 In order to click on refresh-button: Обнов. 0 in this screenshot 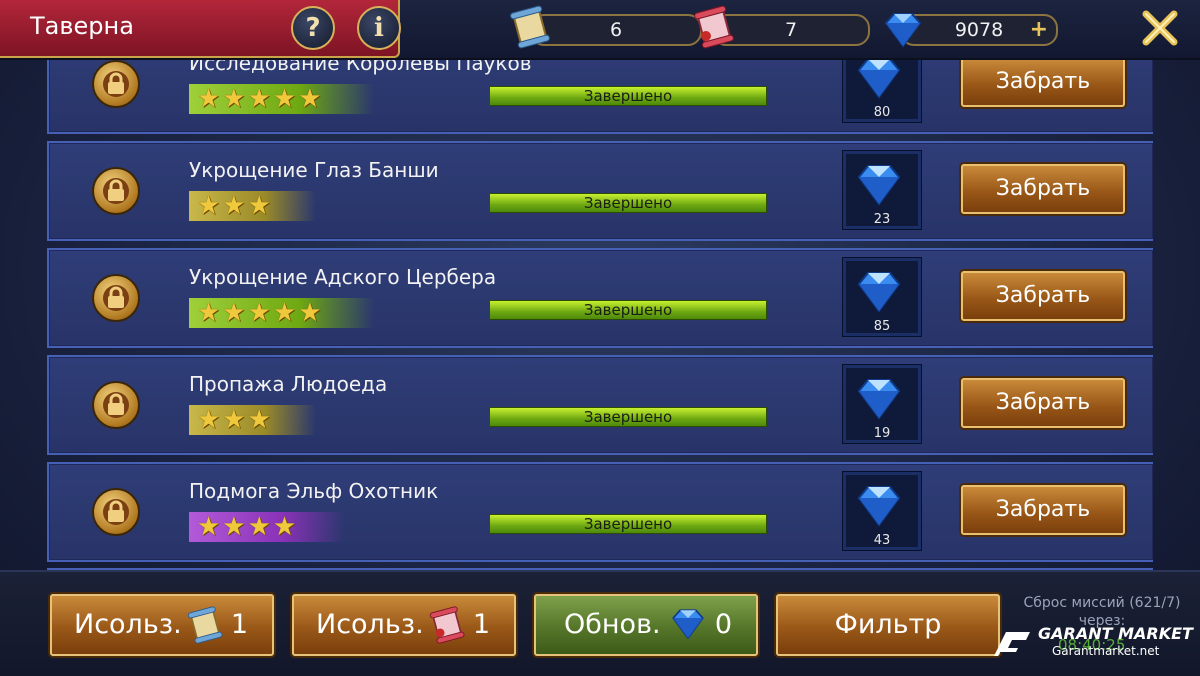, I will do `click(646, 625)`.